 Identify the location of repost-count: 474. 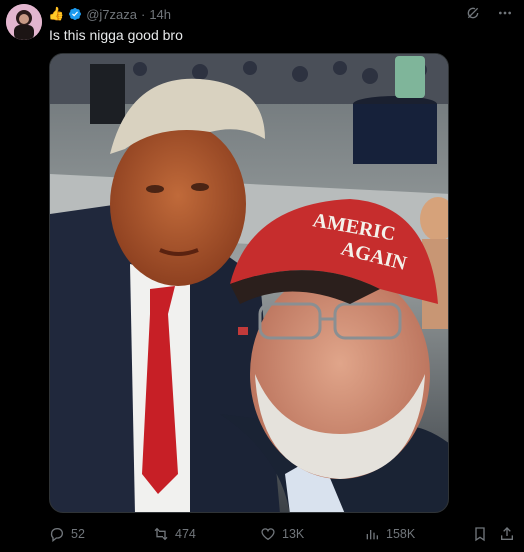
(185, 534).